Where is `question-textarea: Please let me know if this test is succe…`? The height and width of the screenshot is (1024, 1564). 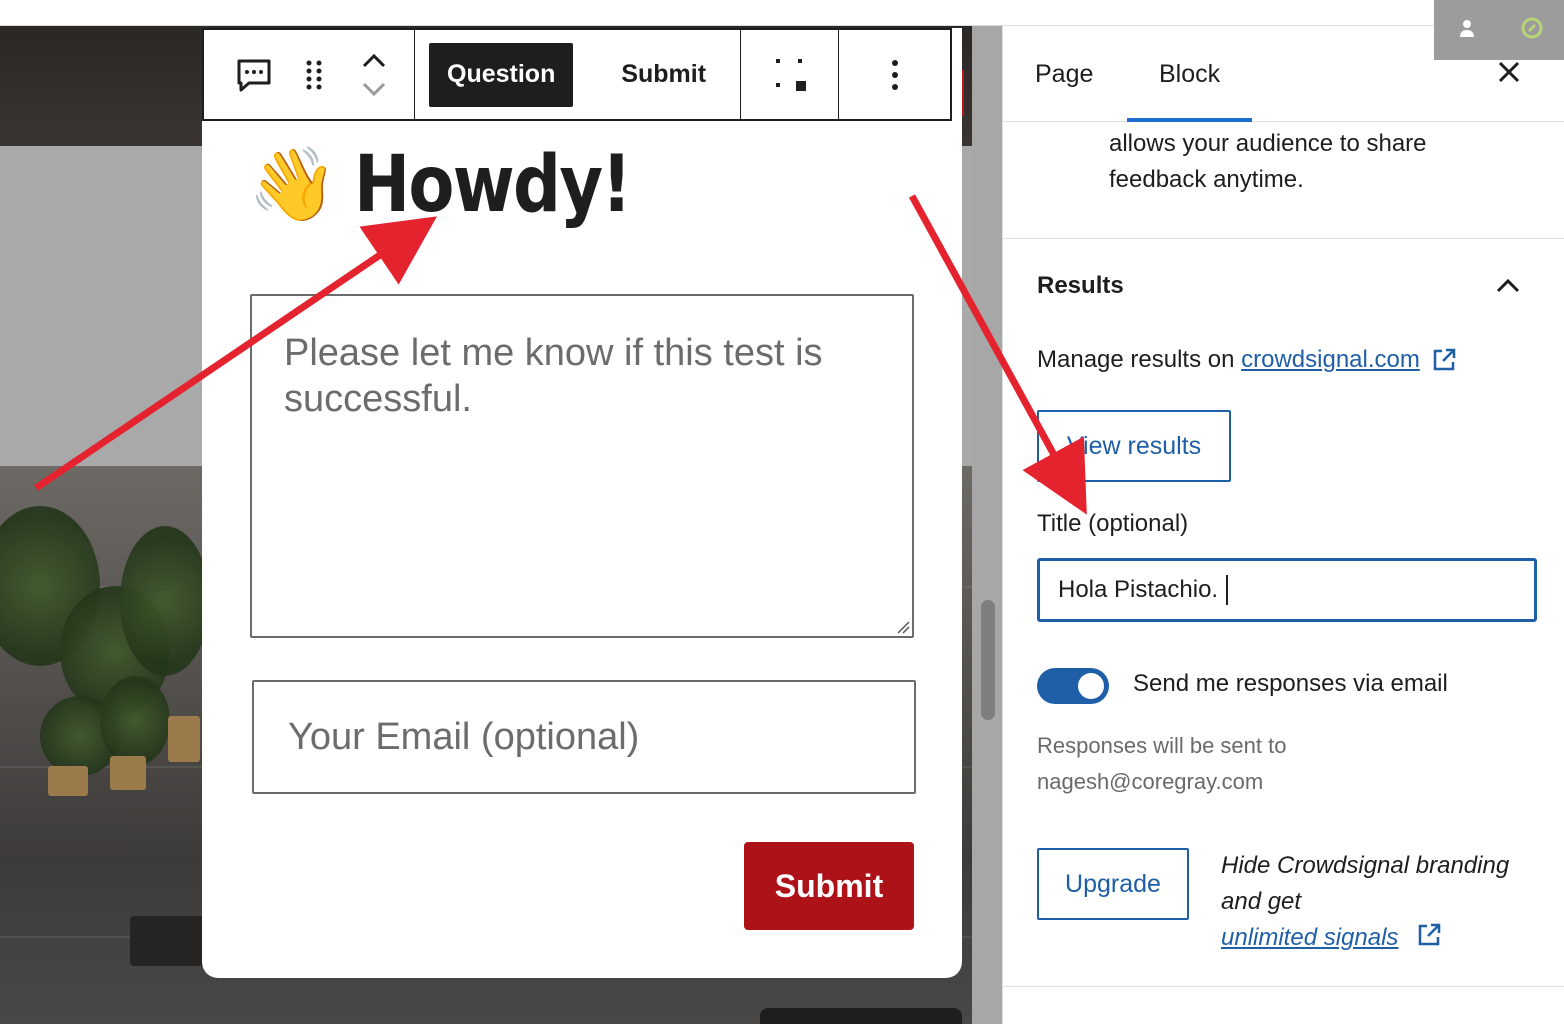 question-textarea: Please let me know if this test is succe… is located at coordinates (582, 466).